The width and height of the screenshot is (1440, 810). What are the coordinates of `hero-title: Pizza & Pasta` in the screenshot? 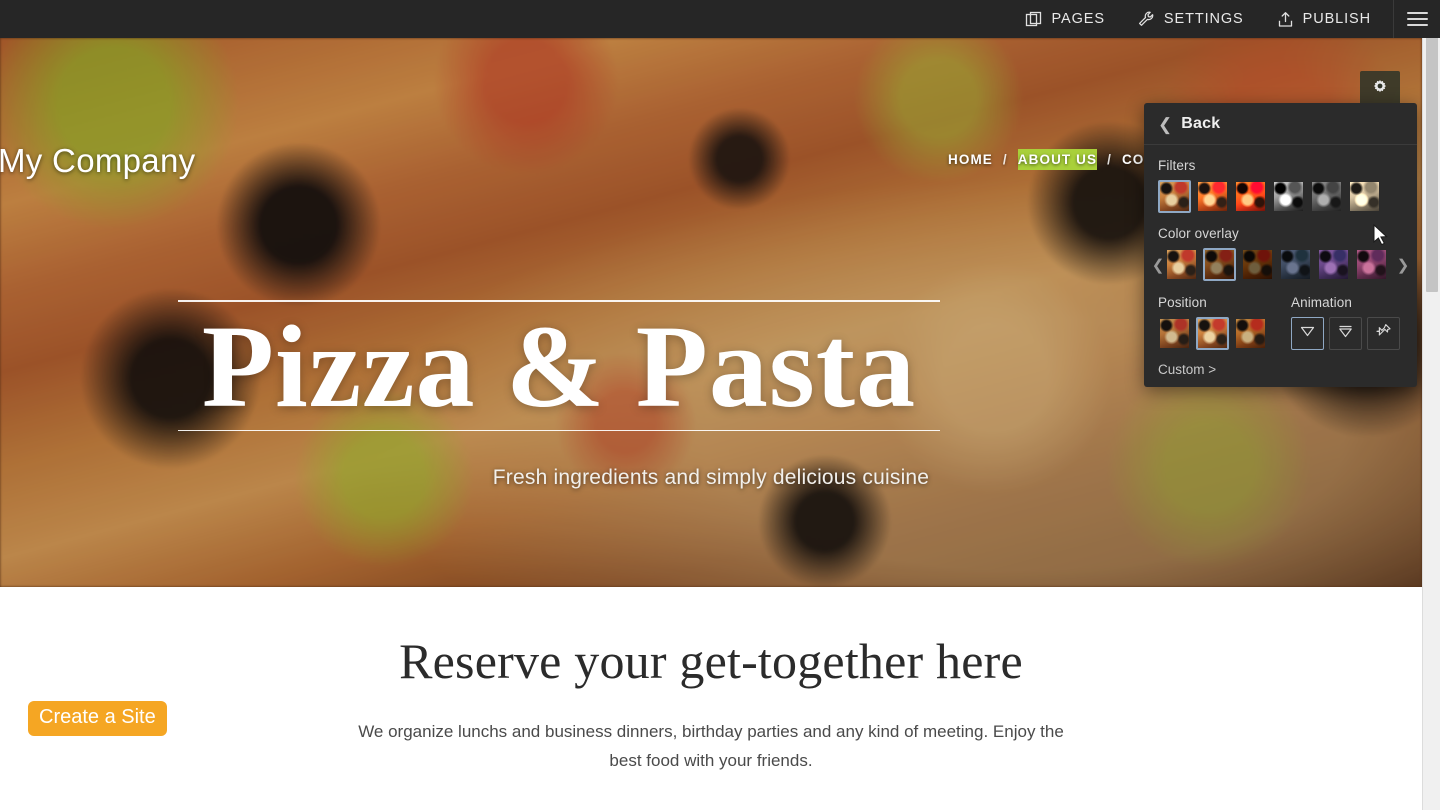 It's located at (559, 366).